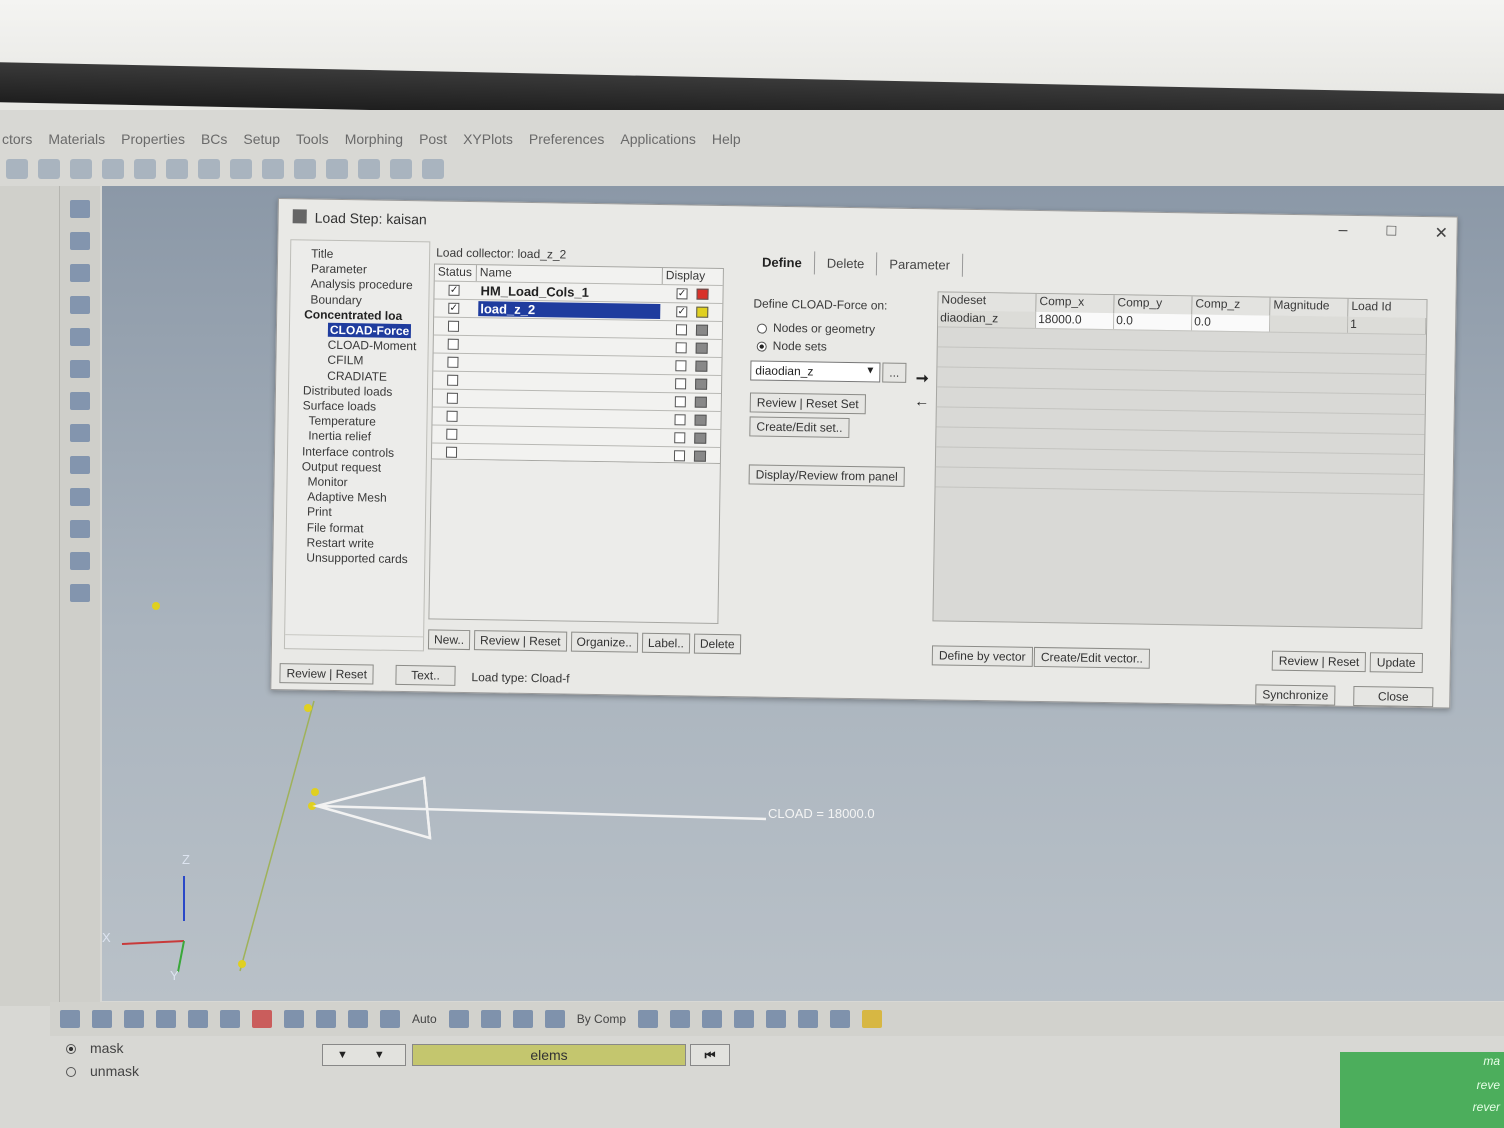  Describe the element at coordinates (342, 421) in the screenshot. I see `tree-item-11: Temperature` at that location.